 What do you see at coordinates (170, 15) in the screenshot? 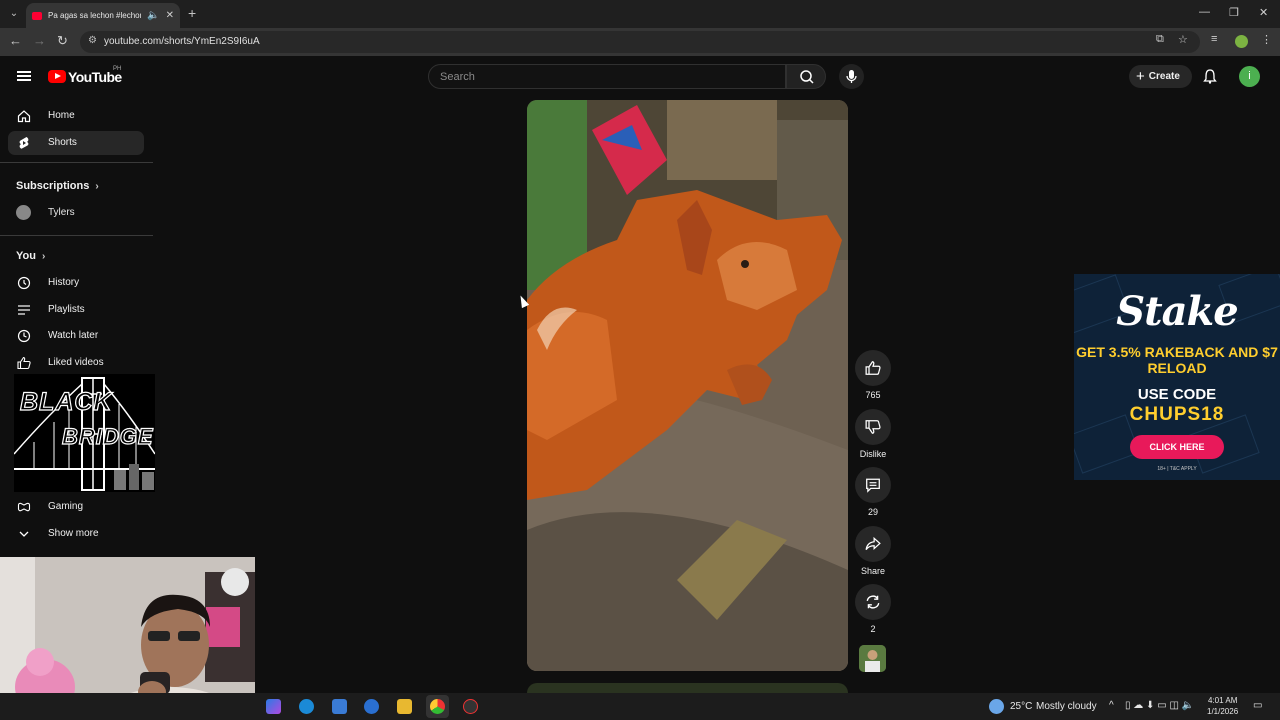
I see `close-tab-icon: ✕` at bounding box center [170, 15].